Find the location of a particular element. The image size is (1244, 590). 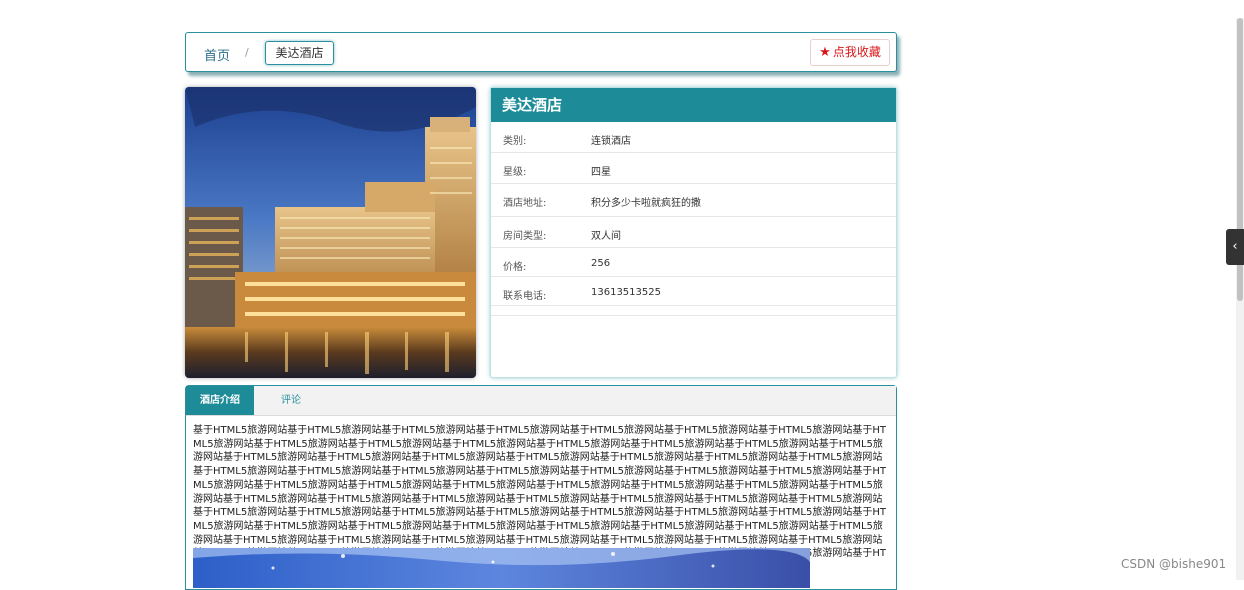

info-row-room-type: 房间类型: 双人间 is located at coordinates (693, 232).